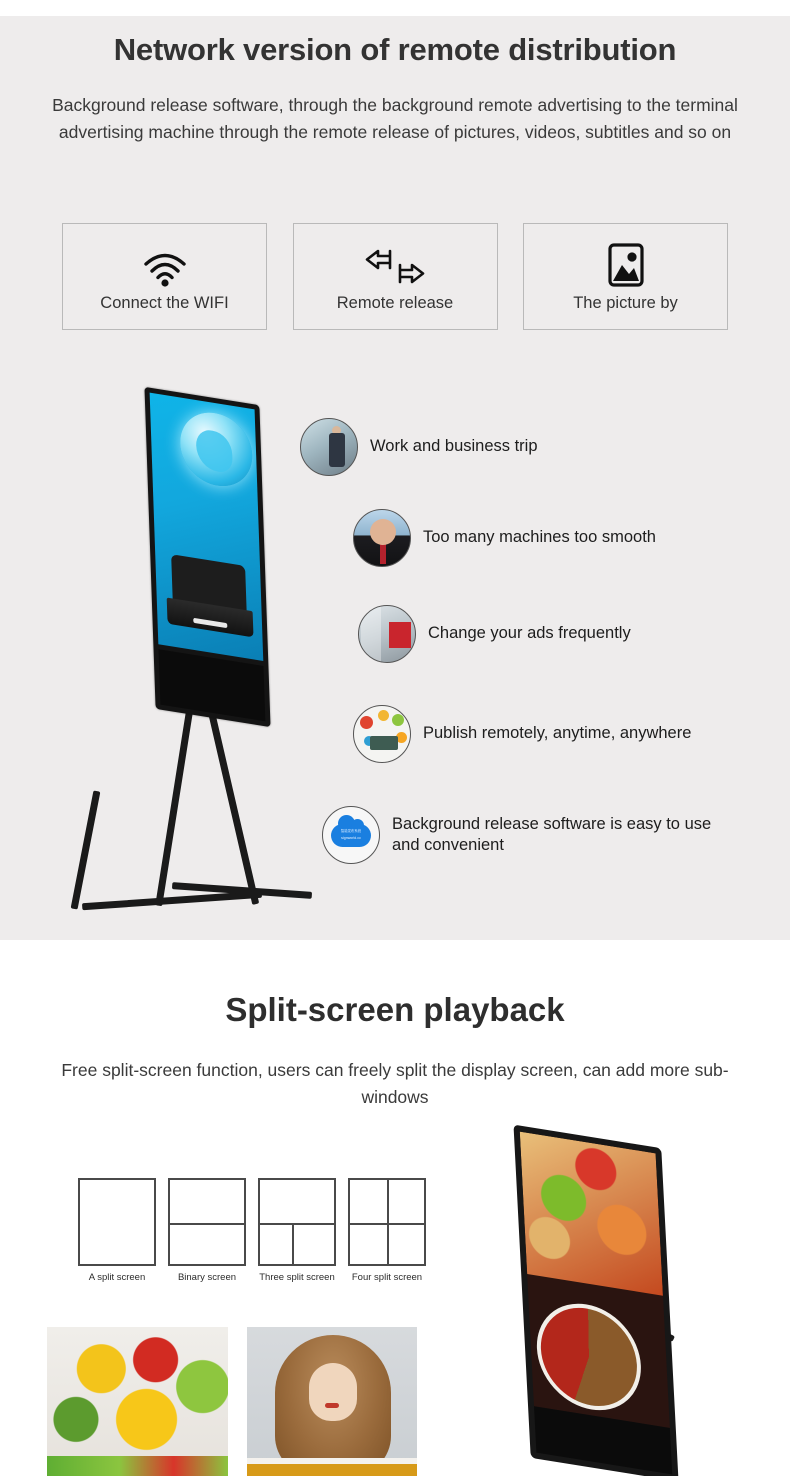 The image size is (790, 1476). I want to click on wifi-icon, so click(165, 264).